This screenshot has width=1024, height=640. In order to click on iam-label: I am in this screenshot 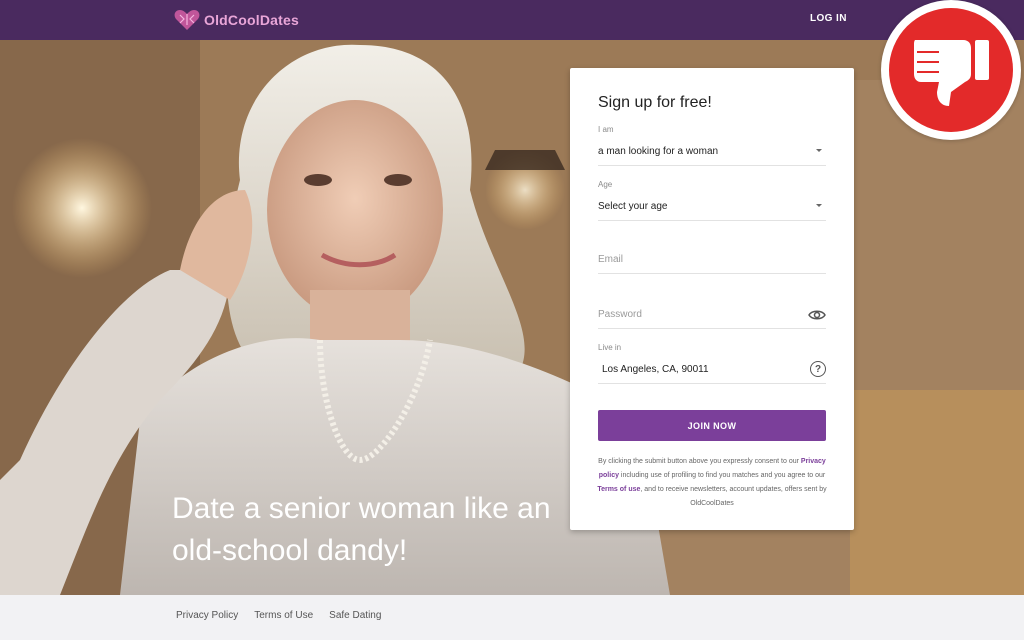, I will do `click(606, 129)`.